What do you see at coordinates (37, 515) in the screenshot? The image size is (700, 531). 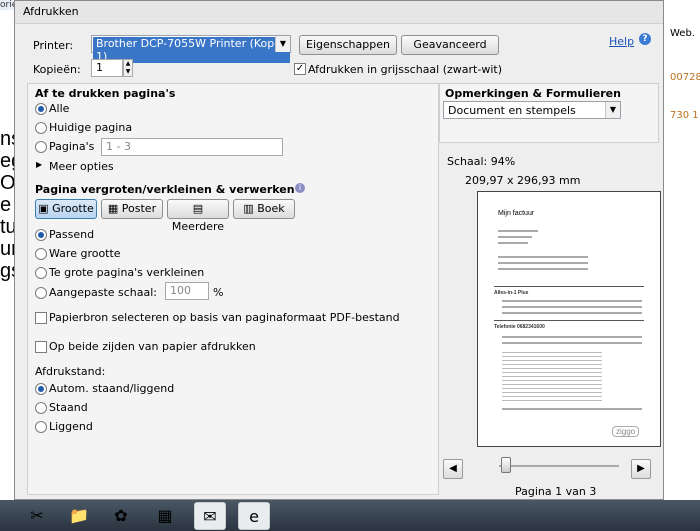 I see `snipping-tool-icon: ✂` at bounding box center [37, 515].